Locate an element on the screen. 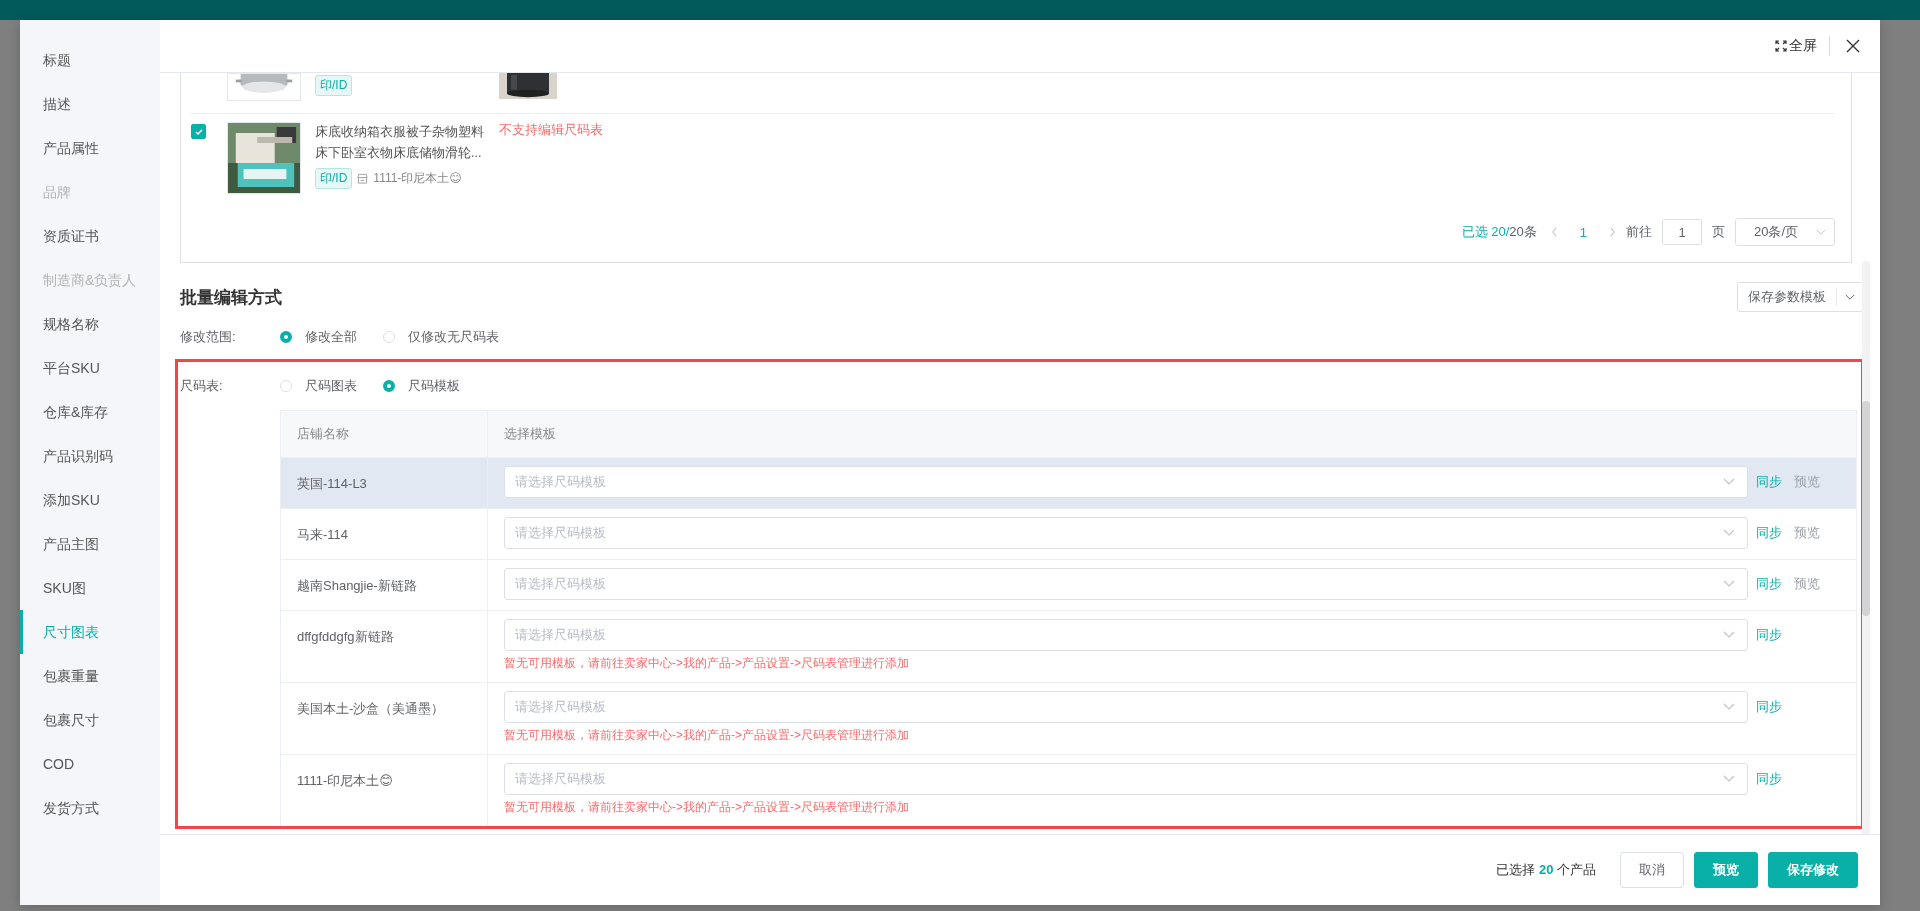 Image resolution: width=1920 pixels, height=911 pixels. field-label: 修改范围: is located at coordinates (208, 337).